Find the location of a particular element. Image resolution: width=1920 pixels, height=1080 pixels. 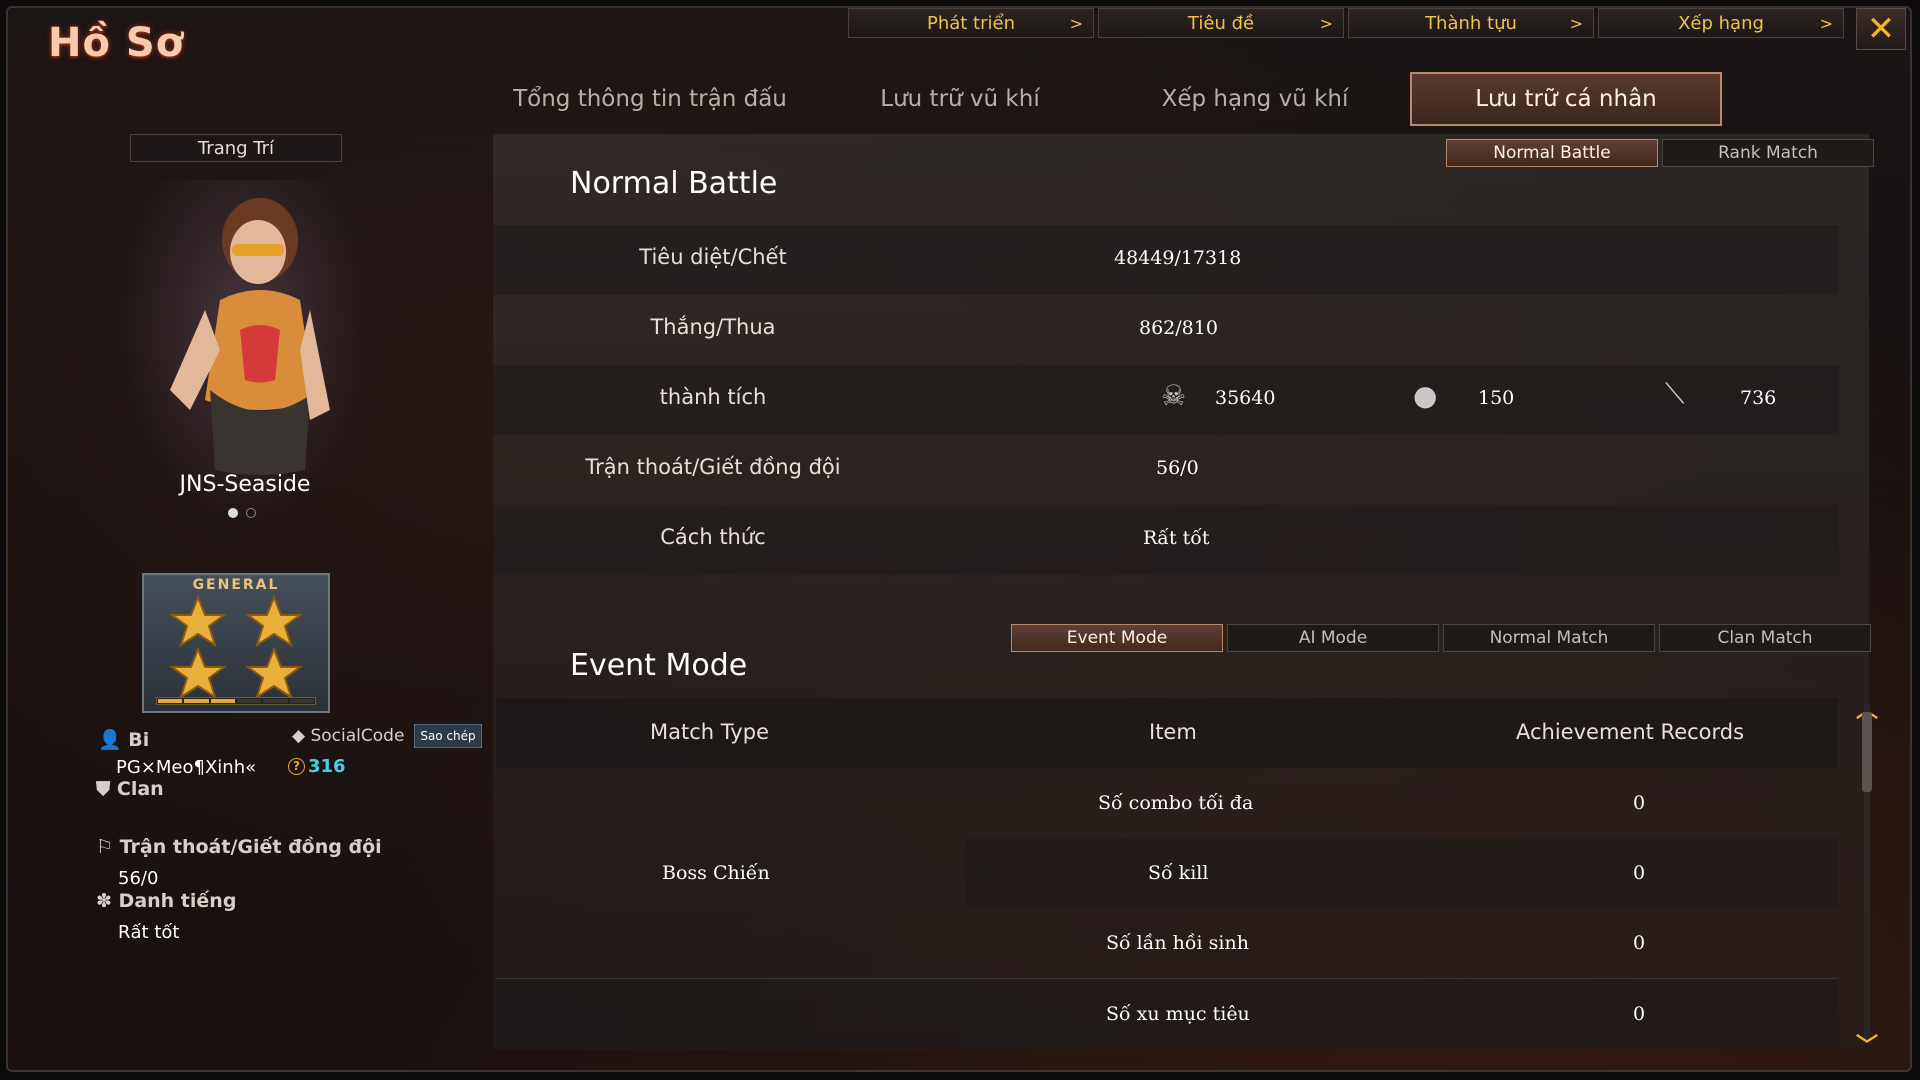

social-code-label: ◆ SocialCode is located at coordinates (348, 736).